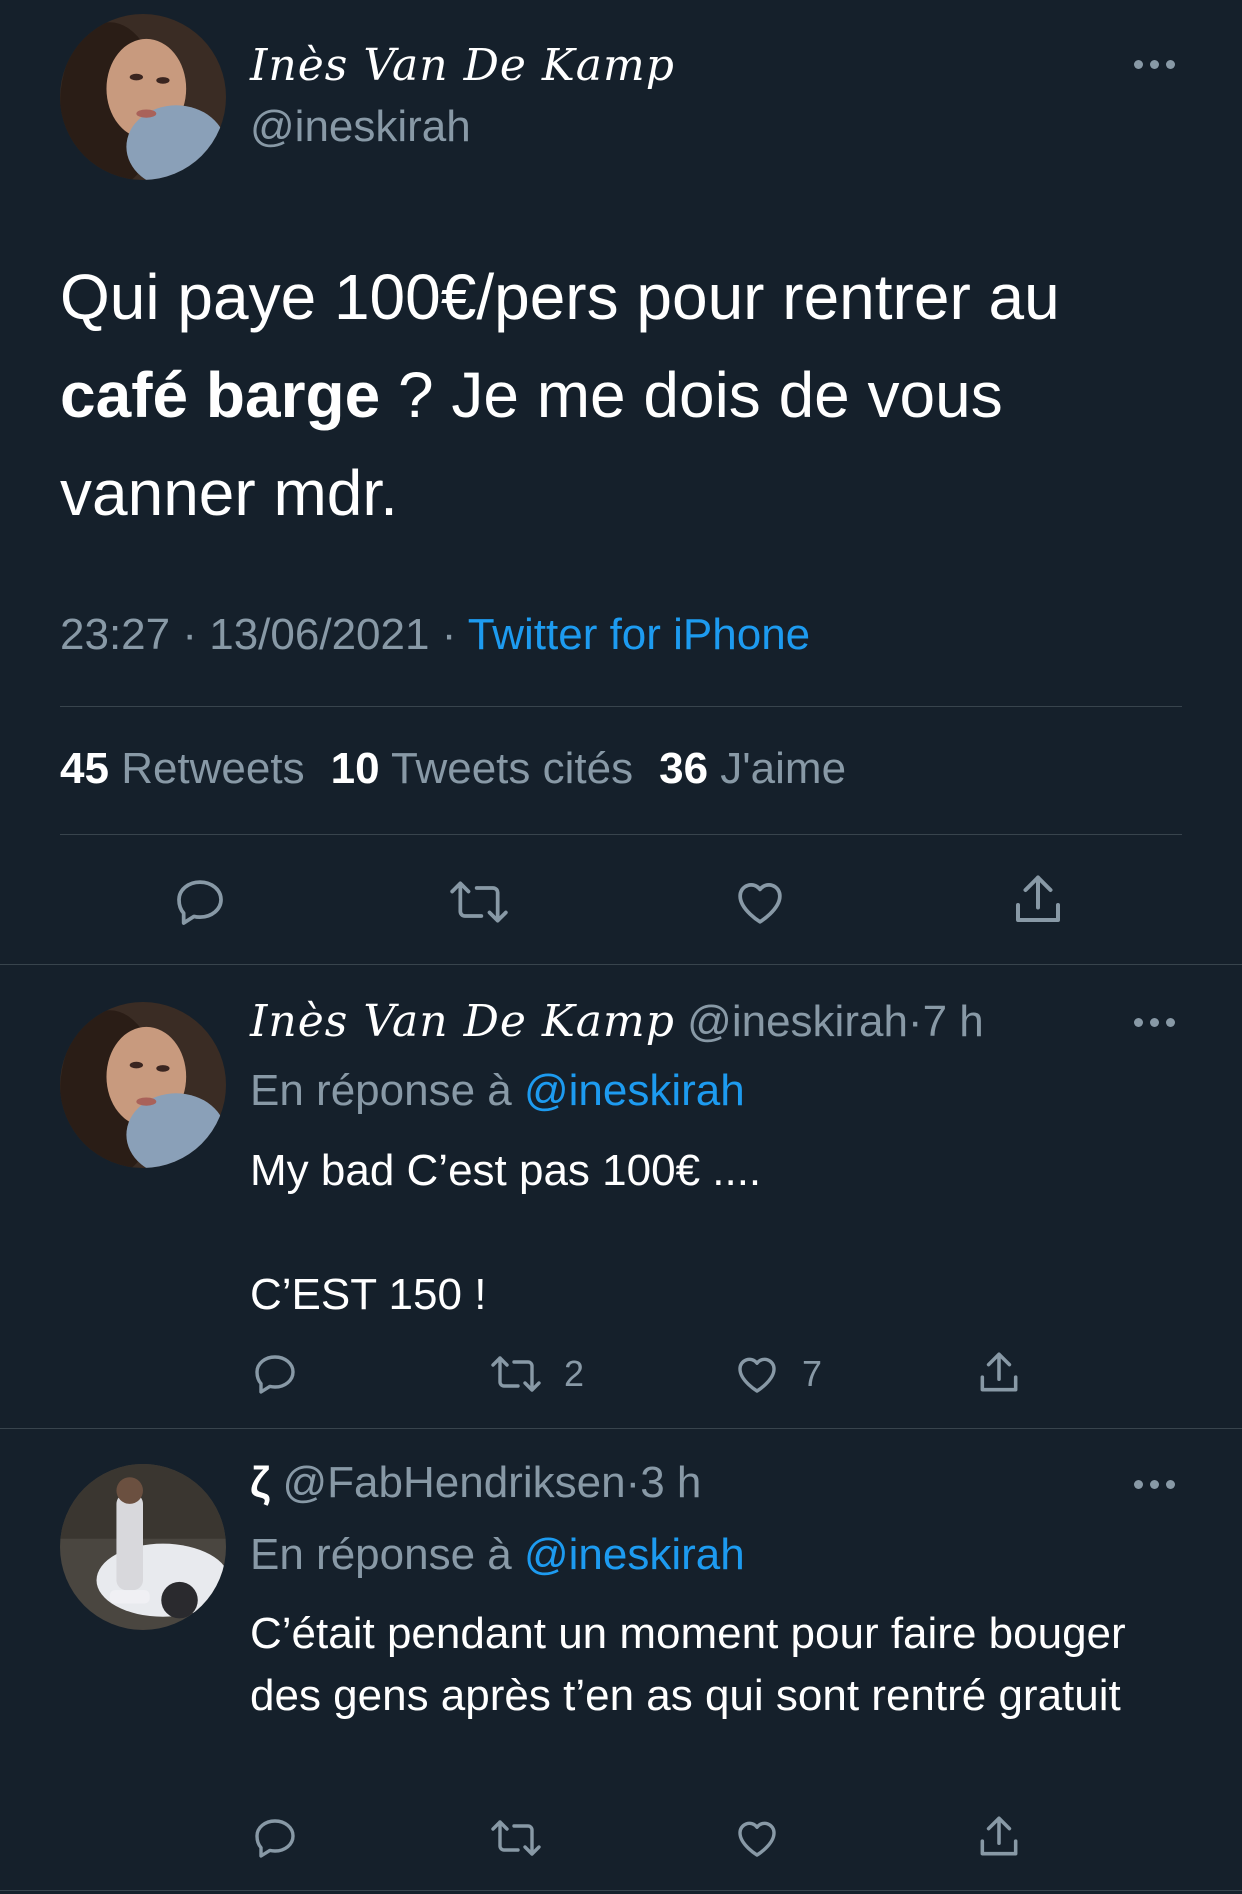 This screenshot has height=1894, width=1242. What do you see at coordinates (812, 1373) in the screenshot?
I see `like-count: 7` at bounding box center [812, 1373].